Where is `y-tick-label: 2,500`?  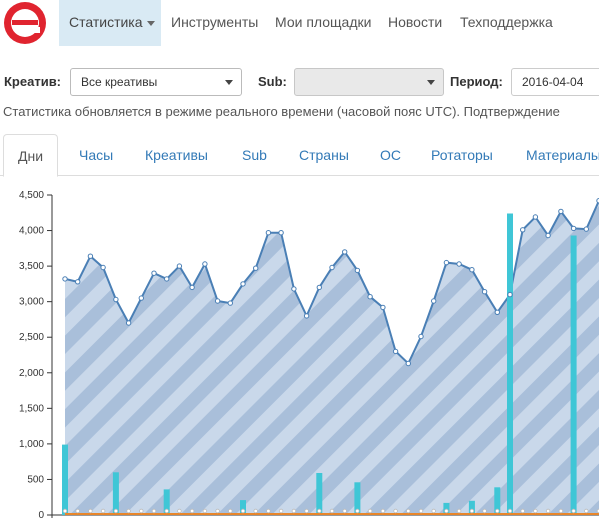
y-tick-label: 2,500 is located at coordinates (31, 337).